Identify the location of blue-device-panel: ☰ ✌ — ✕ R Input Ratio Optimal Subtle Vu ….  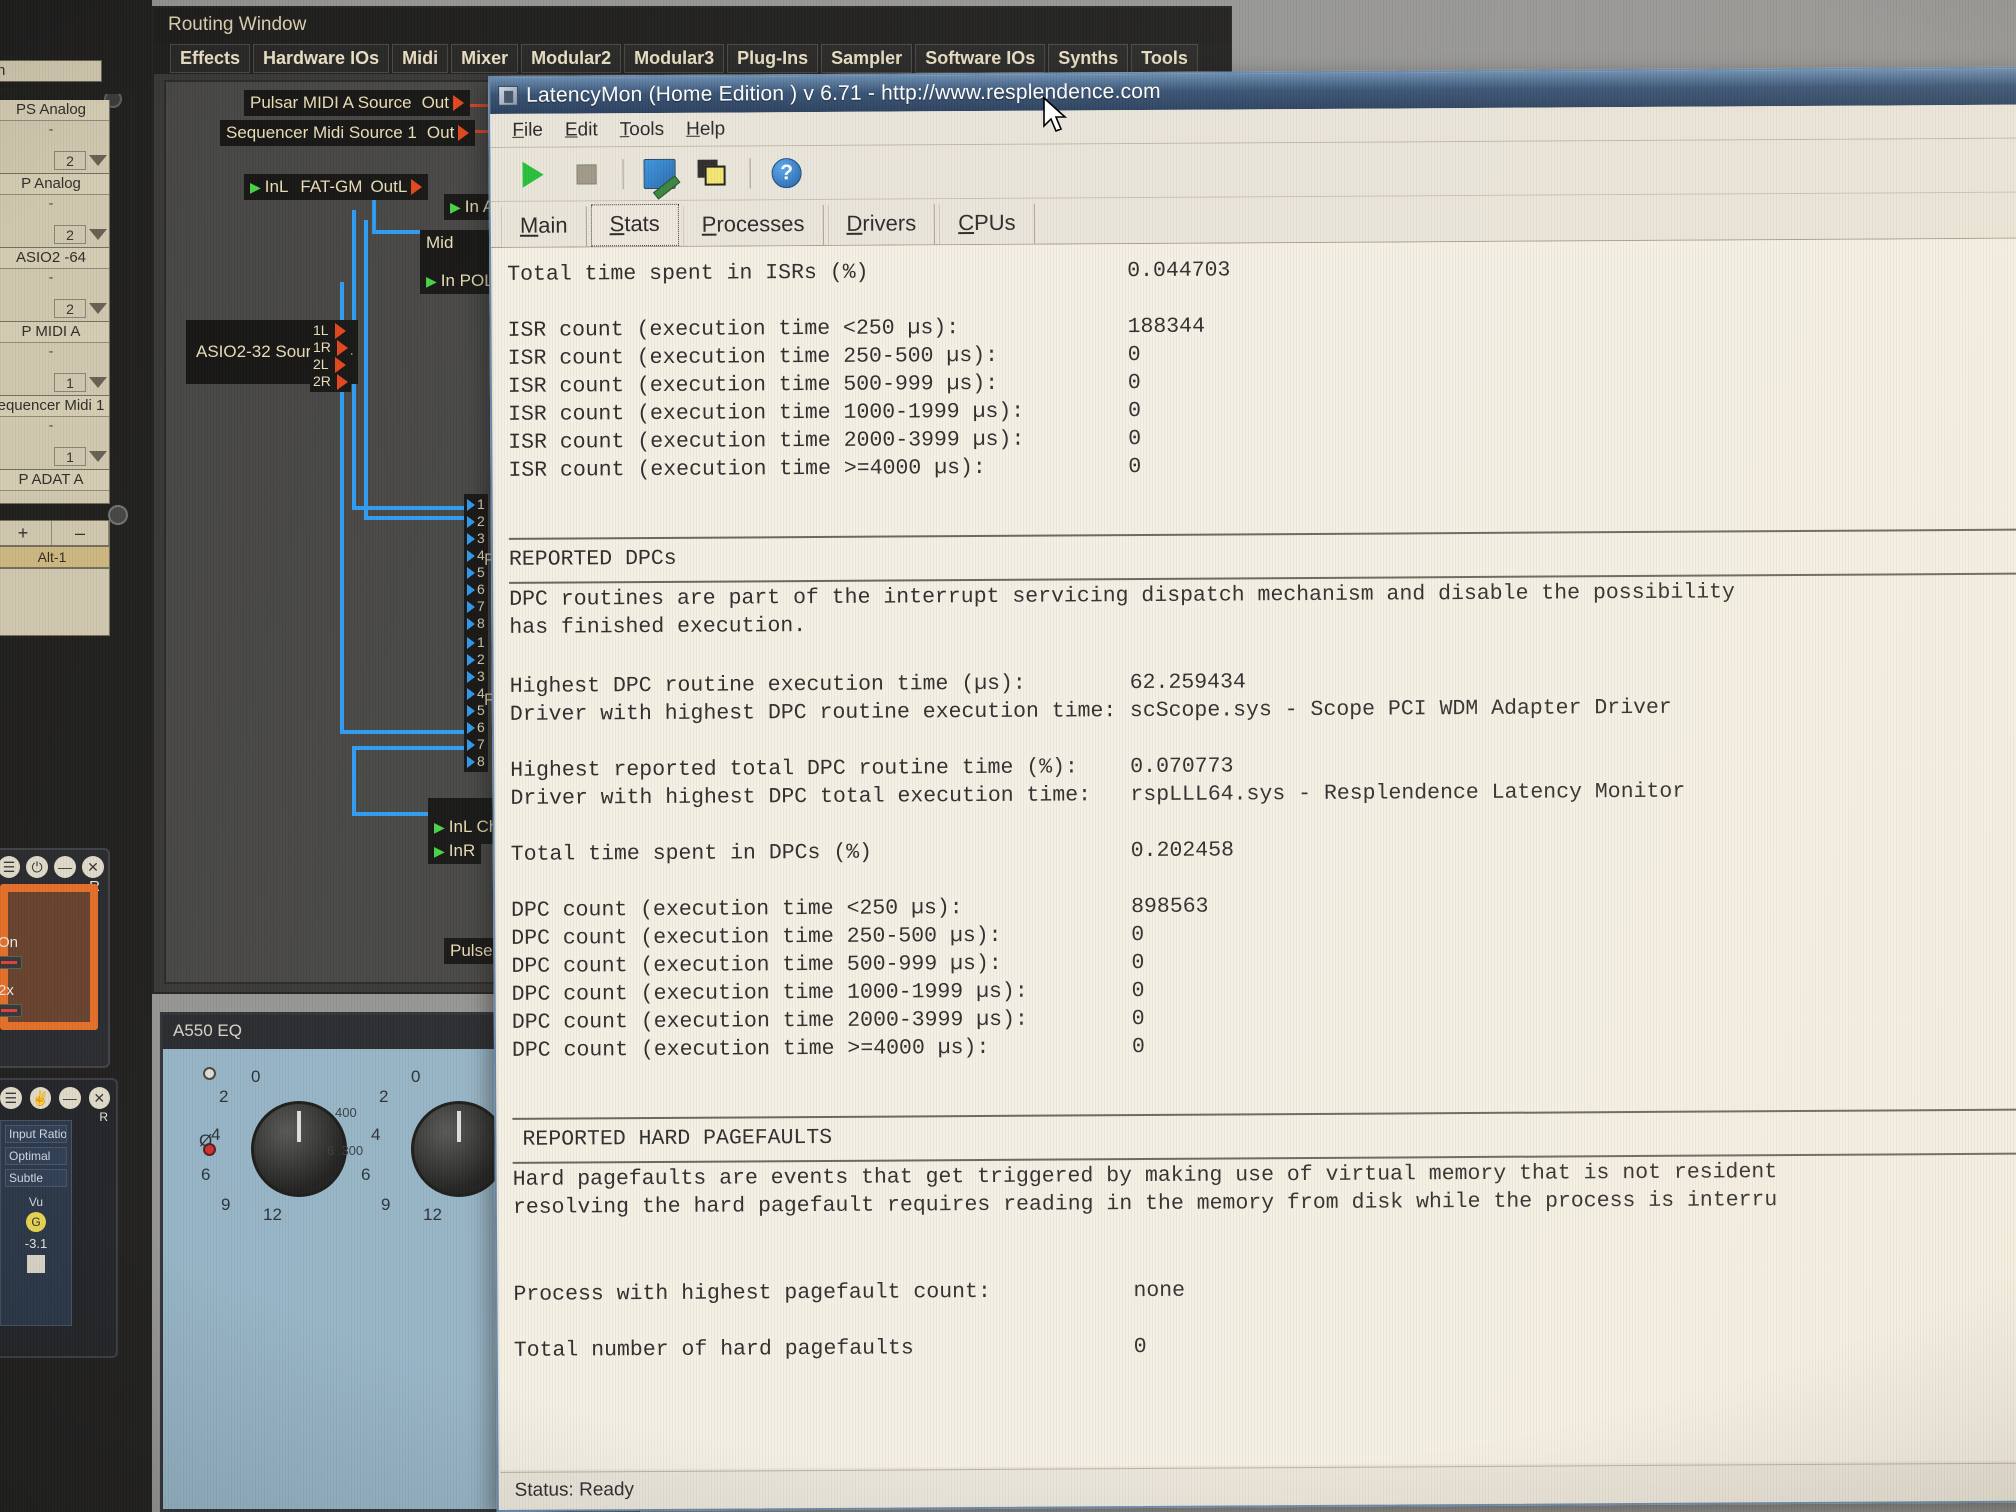
(59, 1218).